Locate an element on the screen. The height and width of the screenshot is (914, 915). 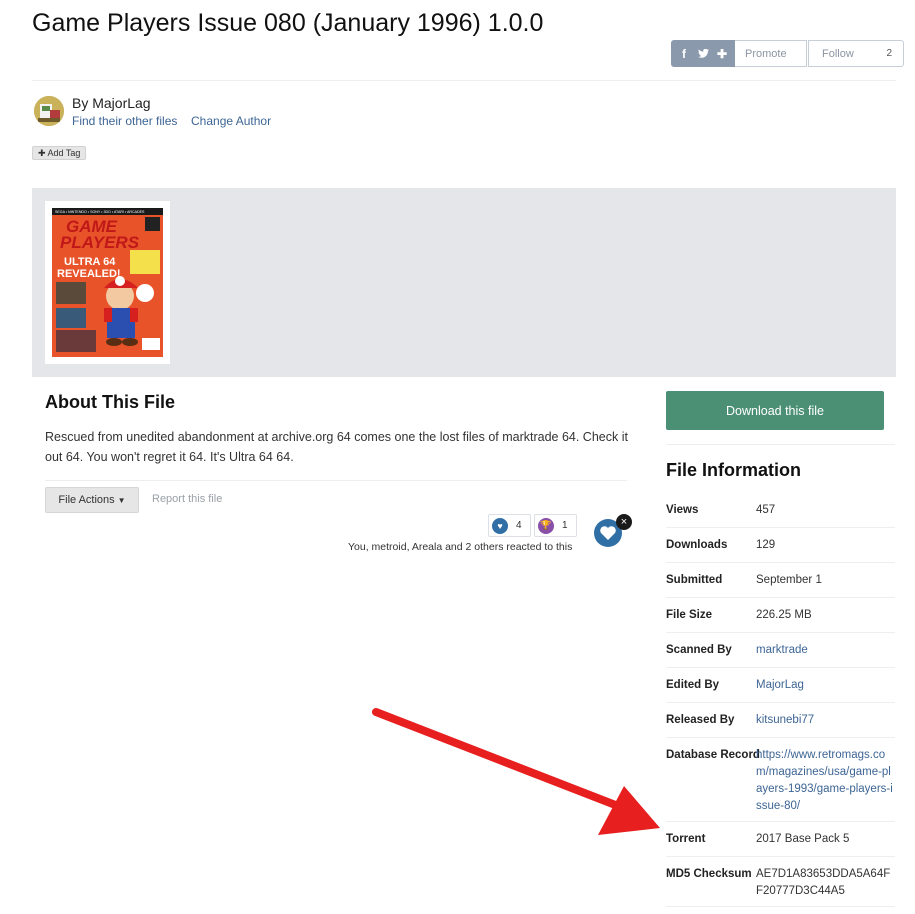
remove-reaction-icon: × is located at coordinates (624, 522).